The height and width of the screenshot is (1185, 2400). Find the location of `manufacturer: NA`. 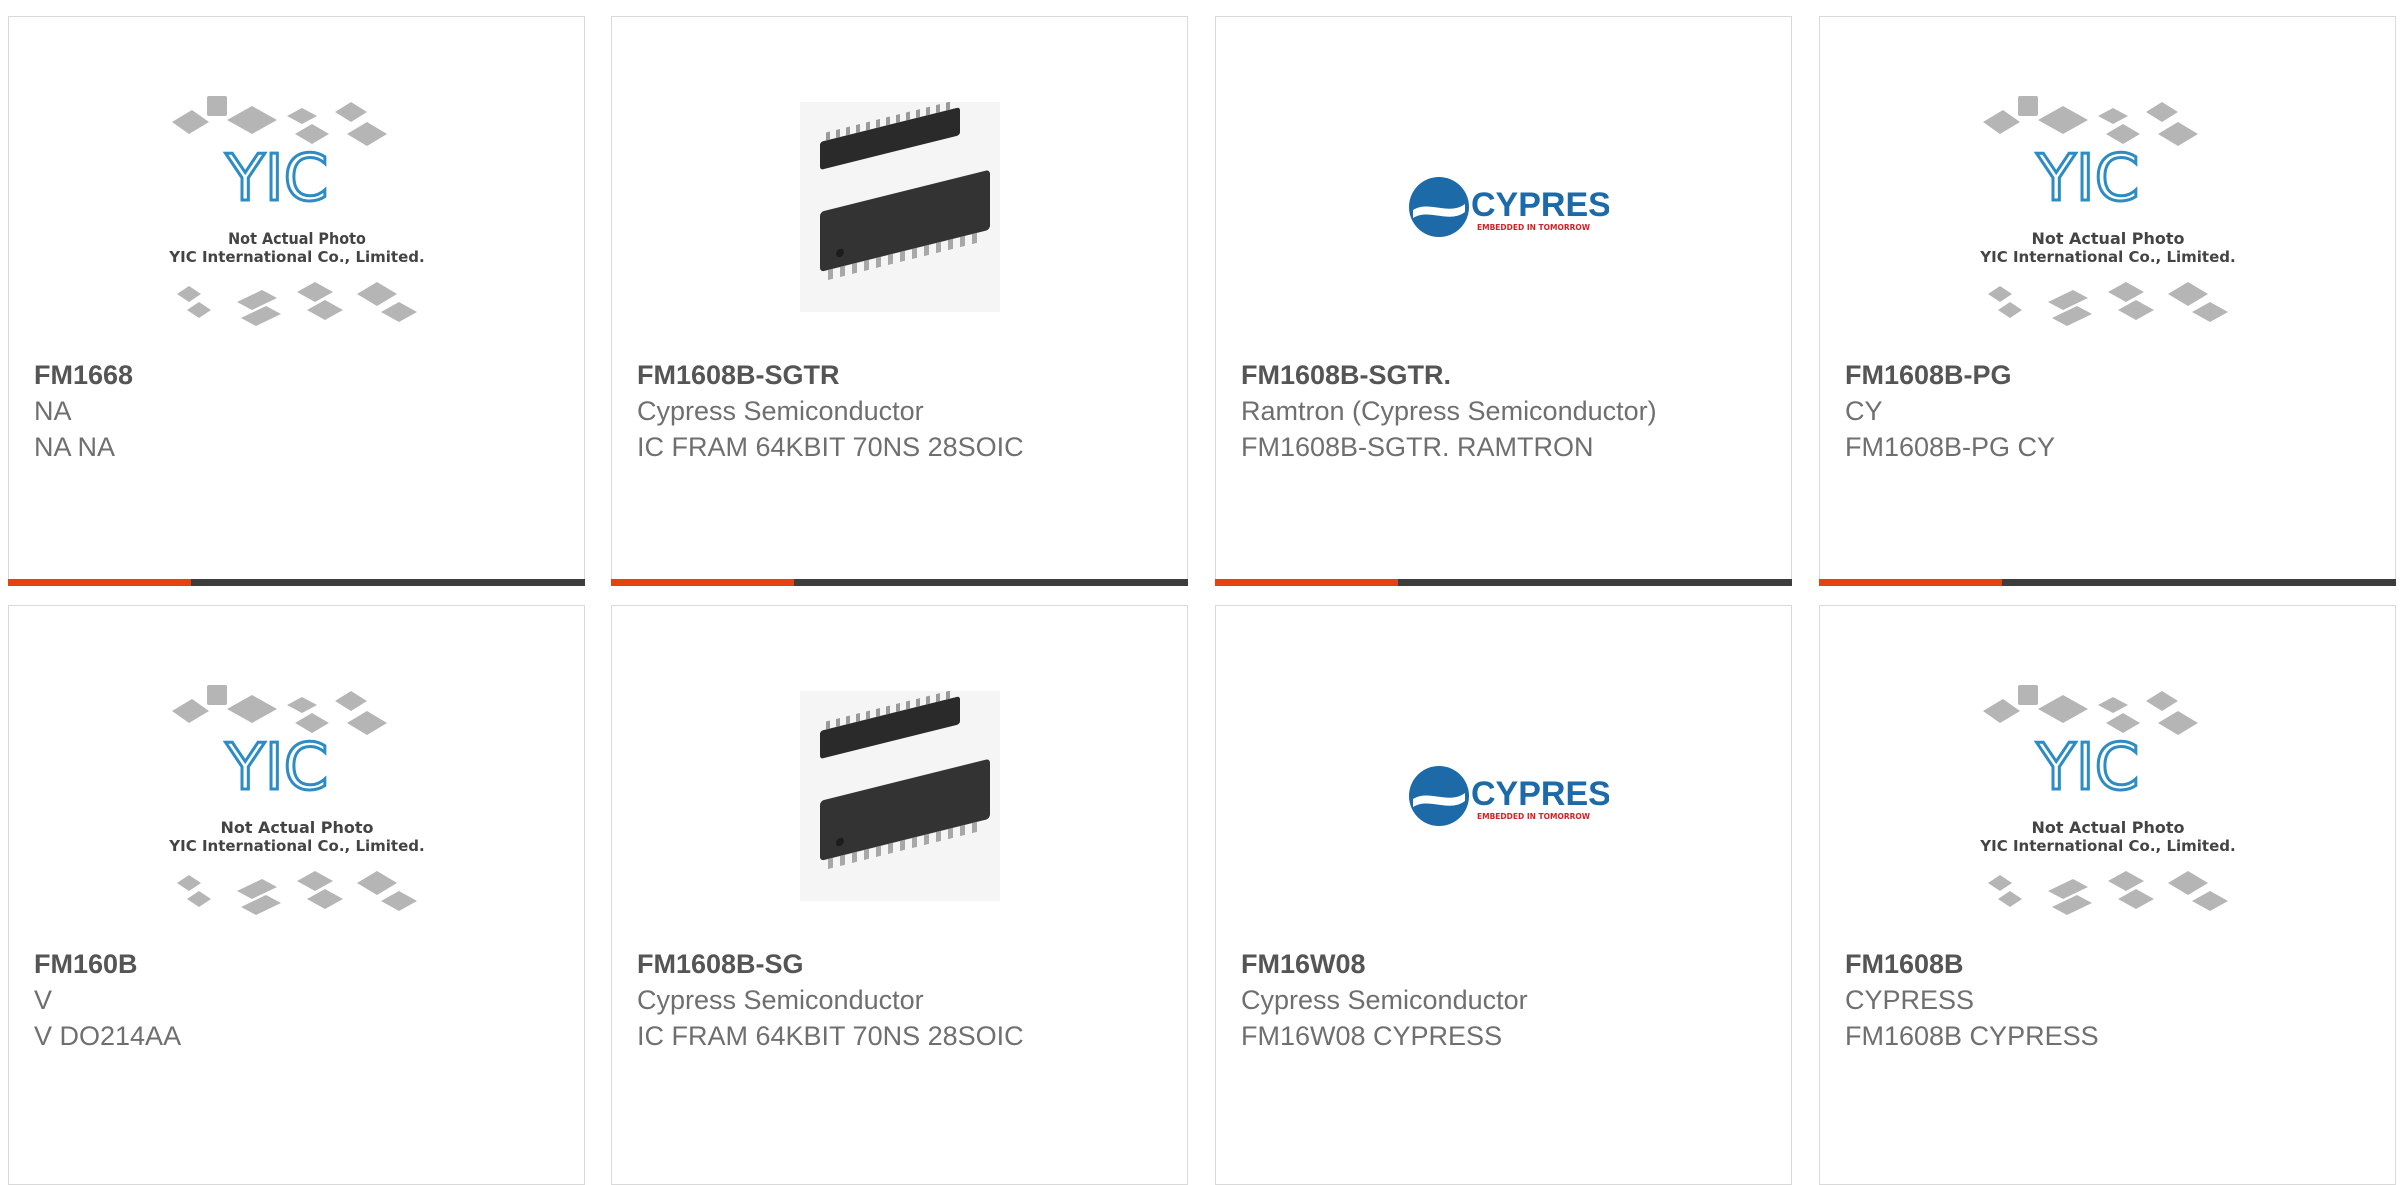

manufacturer: NA is located at coordinates (53, 411).